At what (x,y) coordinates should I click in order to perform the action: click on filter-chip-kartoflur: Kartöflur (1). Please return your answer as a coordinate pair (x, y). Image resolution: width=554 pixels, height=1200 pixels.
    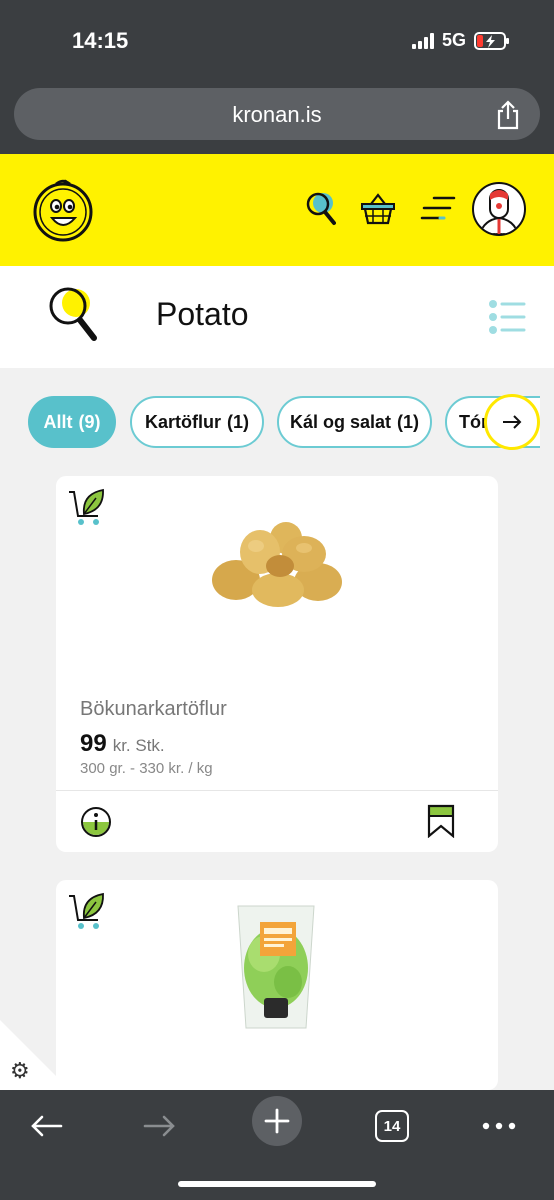
    Looking at the image, I should click on (197, 422).